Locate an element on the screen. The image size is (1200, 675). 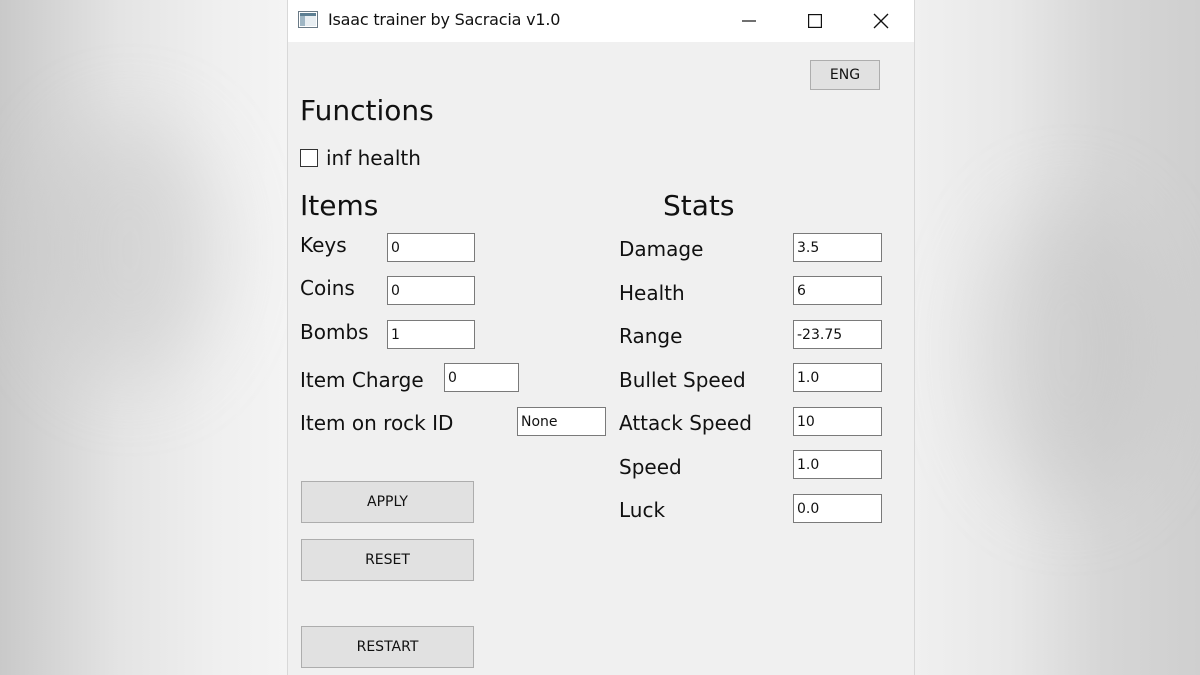
bombs-field is located at coordinates (431, 334).